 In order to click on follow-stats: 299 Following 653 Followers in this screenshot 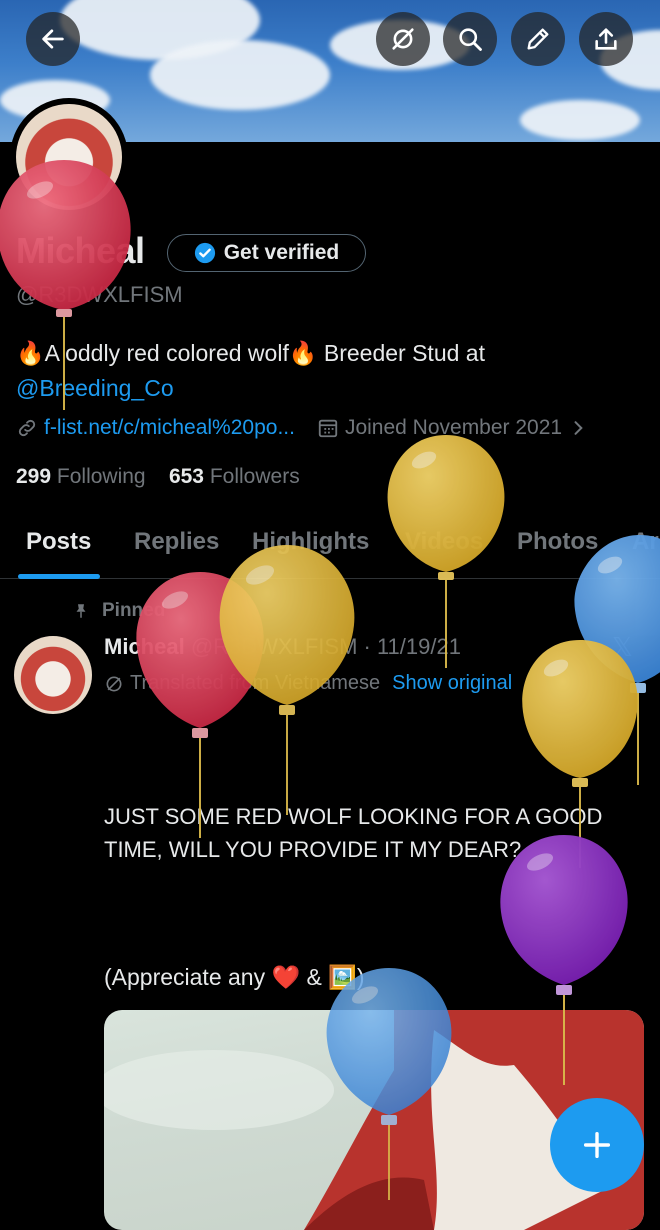, I will do `click(158, 477)`.